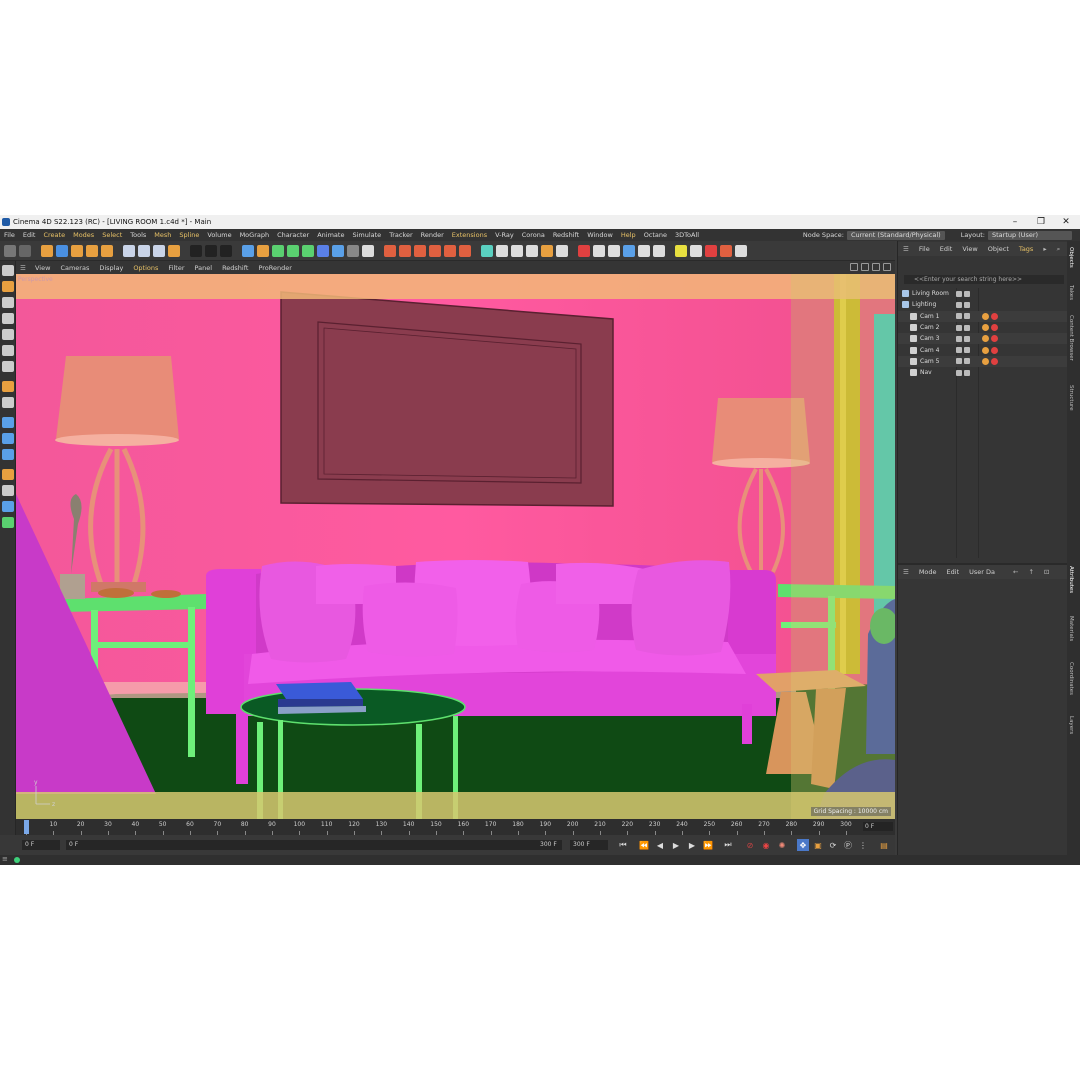 The image size is (1080, 1080). Describe the element at coordinates (659, 251) in the screenshot. I see `redshift-6-icon` at that location.